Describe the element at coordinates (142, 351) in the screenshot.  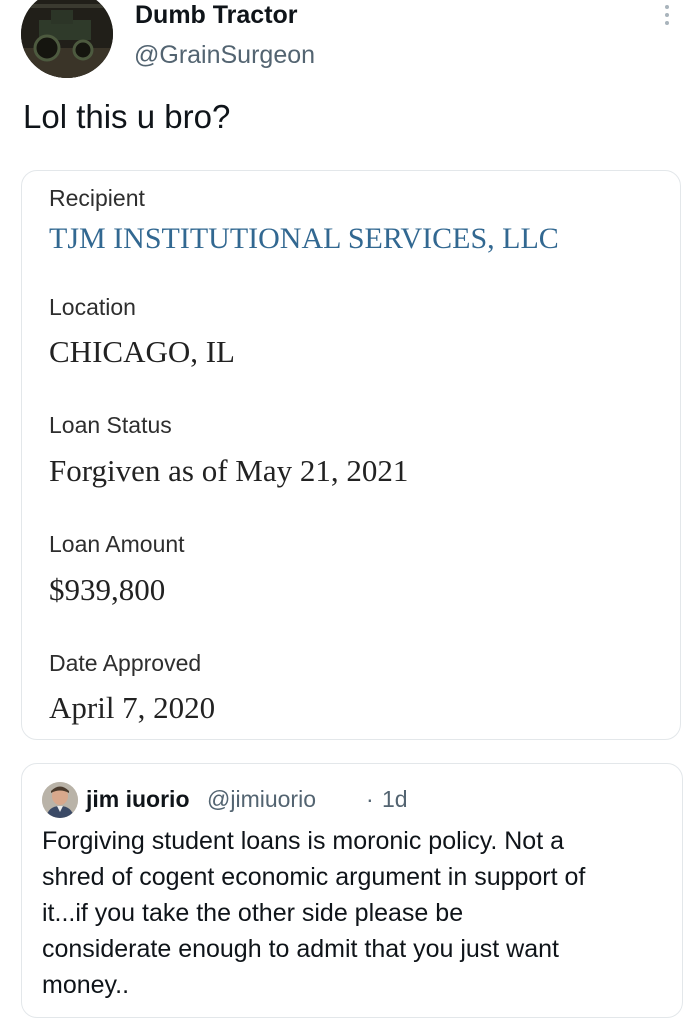
I see `location-value: CHICAGO, IL` at that location.